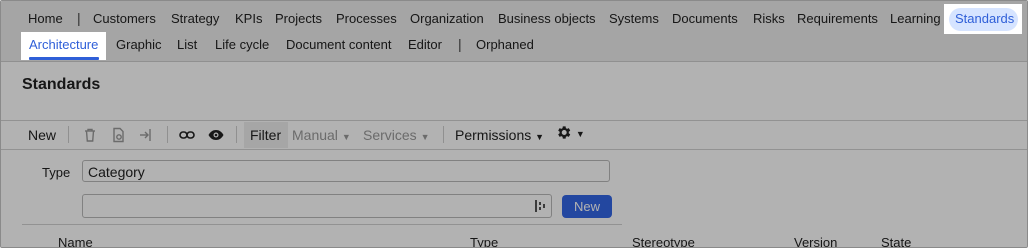 This screenshot has width=1028, height=248. I want to click on column-header-version: Version, so click(815, 241).